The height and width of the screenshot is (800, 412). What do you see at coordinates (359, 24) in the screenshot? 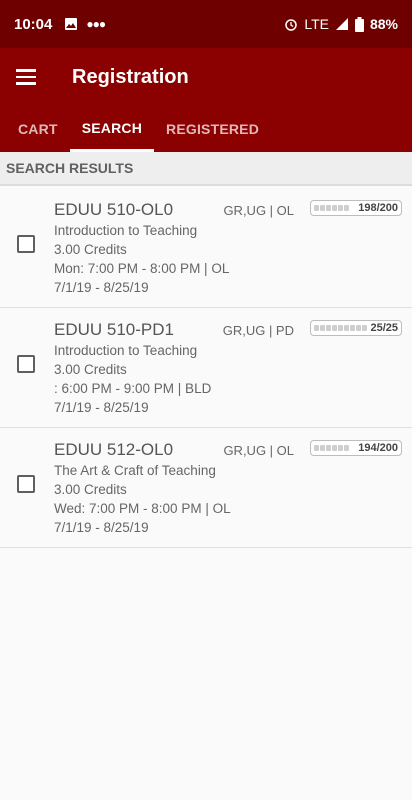
I see `battery-icon` at bounding box center [359, 24].